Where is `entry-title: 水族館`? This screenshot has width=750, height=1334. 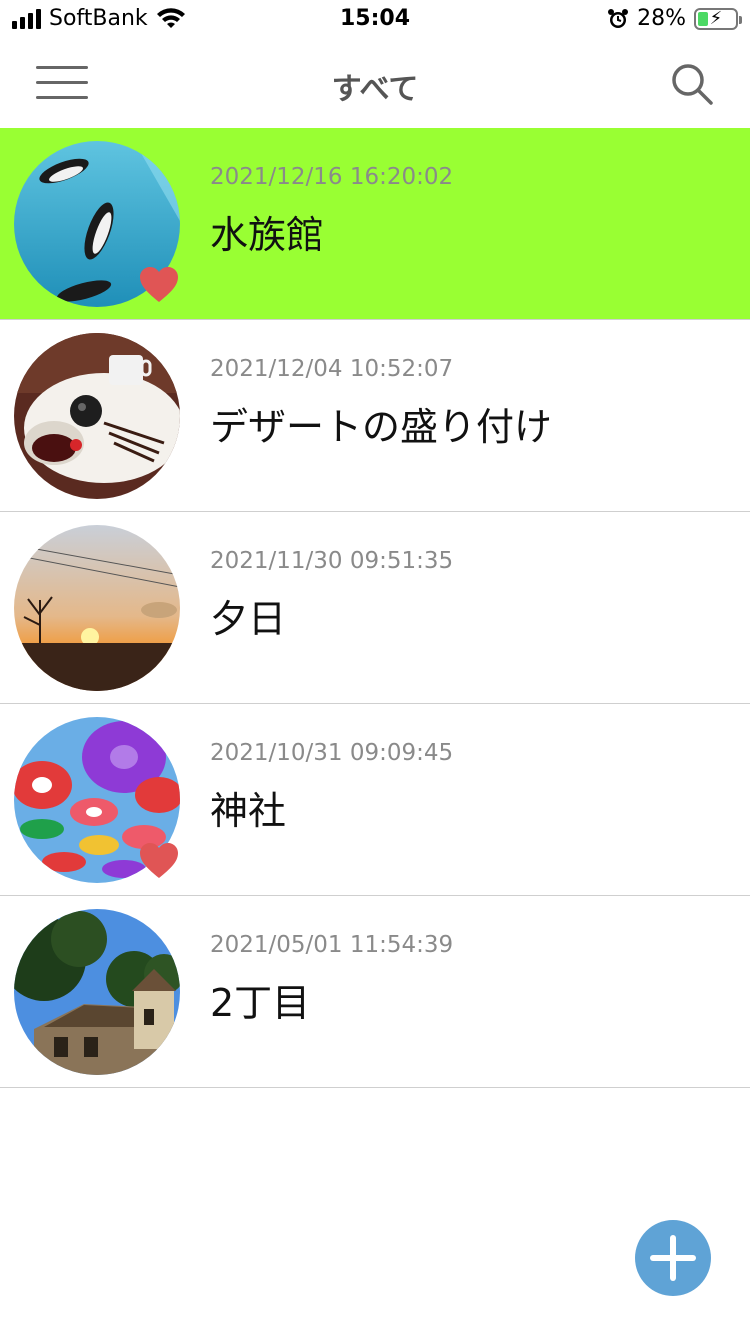
entry-title: 水族館 is located at coordinates (267, 235).